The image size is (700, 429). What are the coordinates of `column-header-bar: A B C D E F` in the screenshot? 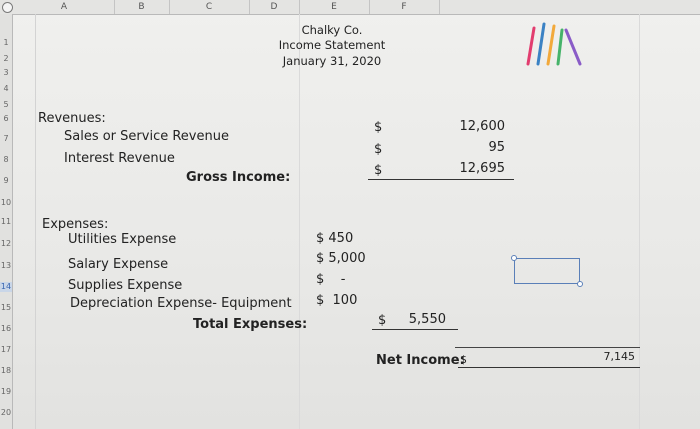 It's located at (350, 7).